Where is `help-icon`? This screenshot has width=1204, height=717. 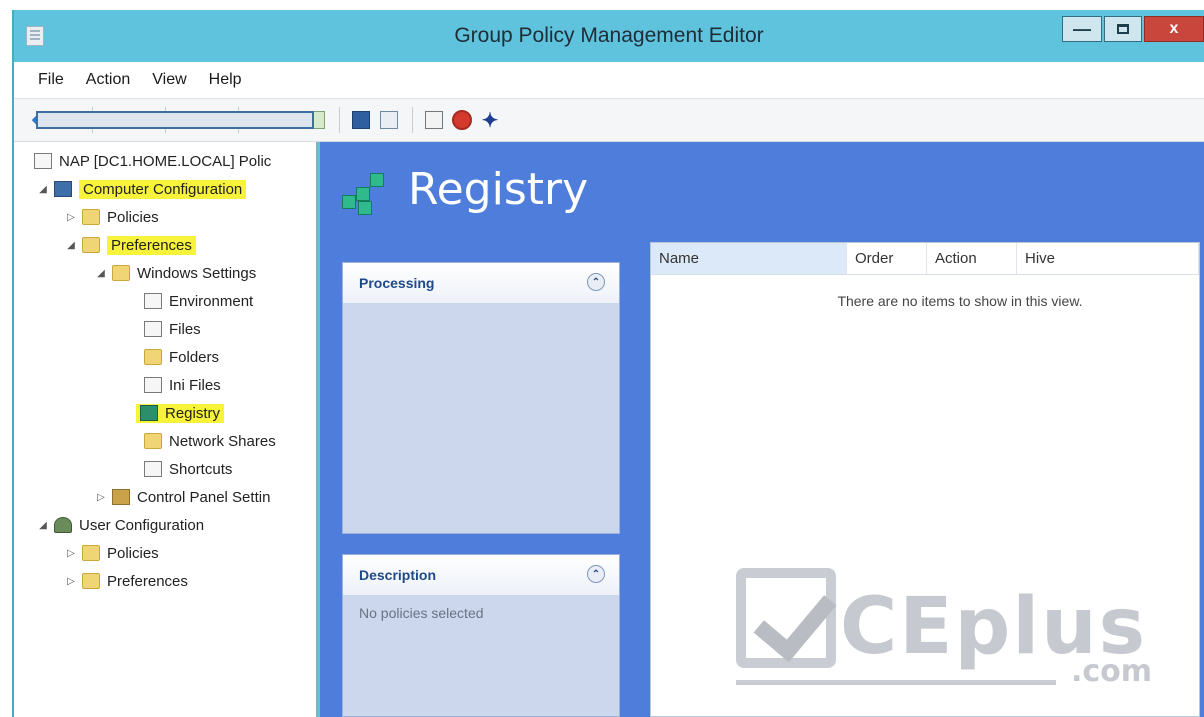 help-icon is located at coordinates (361, 120).